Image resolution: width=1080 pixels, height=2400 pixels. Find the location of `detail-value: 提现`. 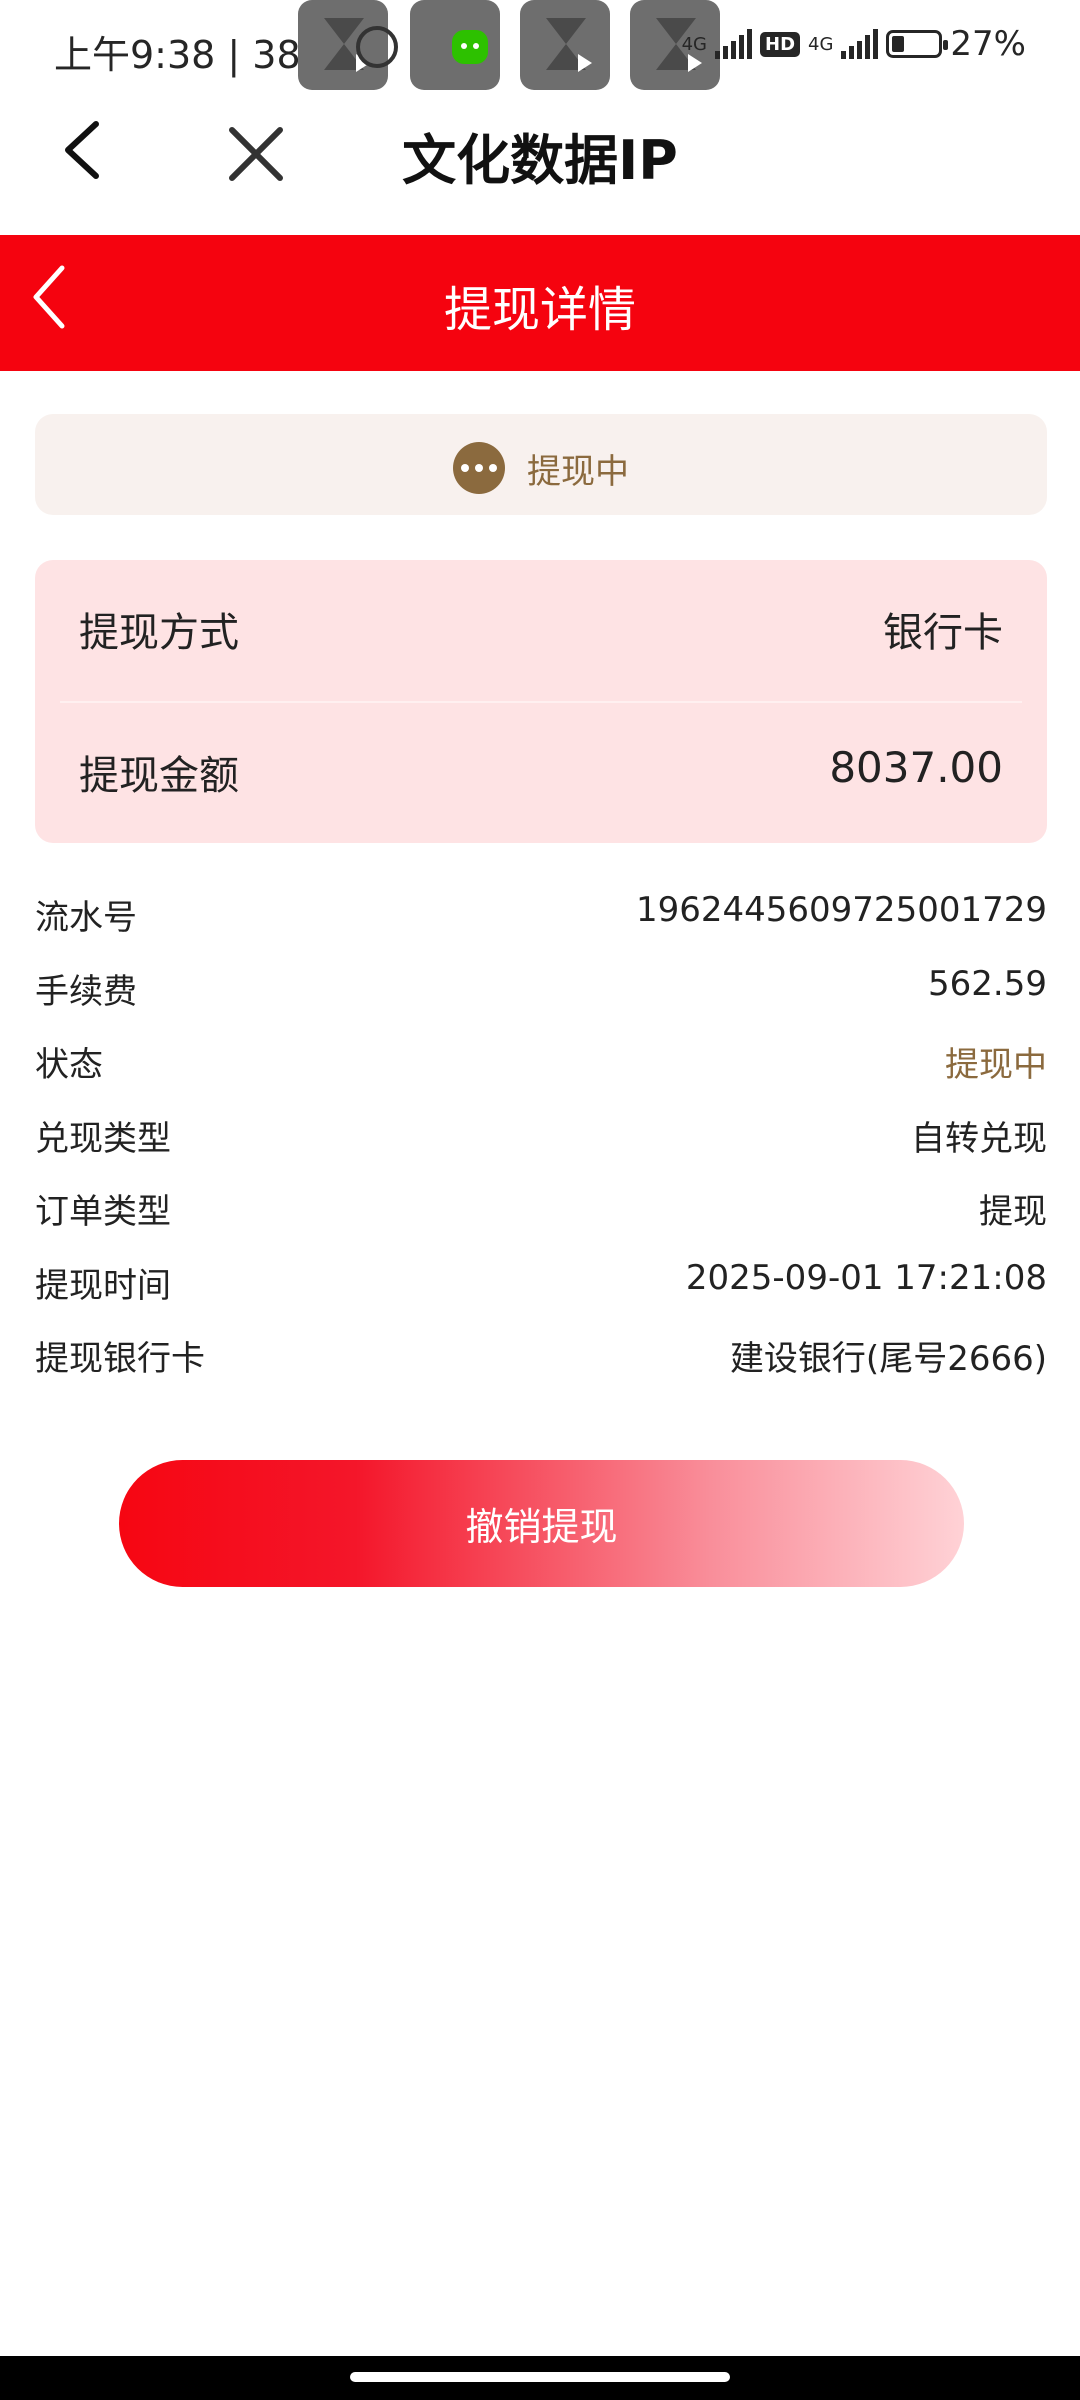

detail-value: 提现 is located at coordinates (1013, 1212).